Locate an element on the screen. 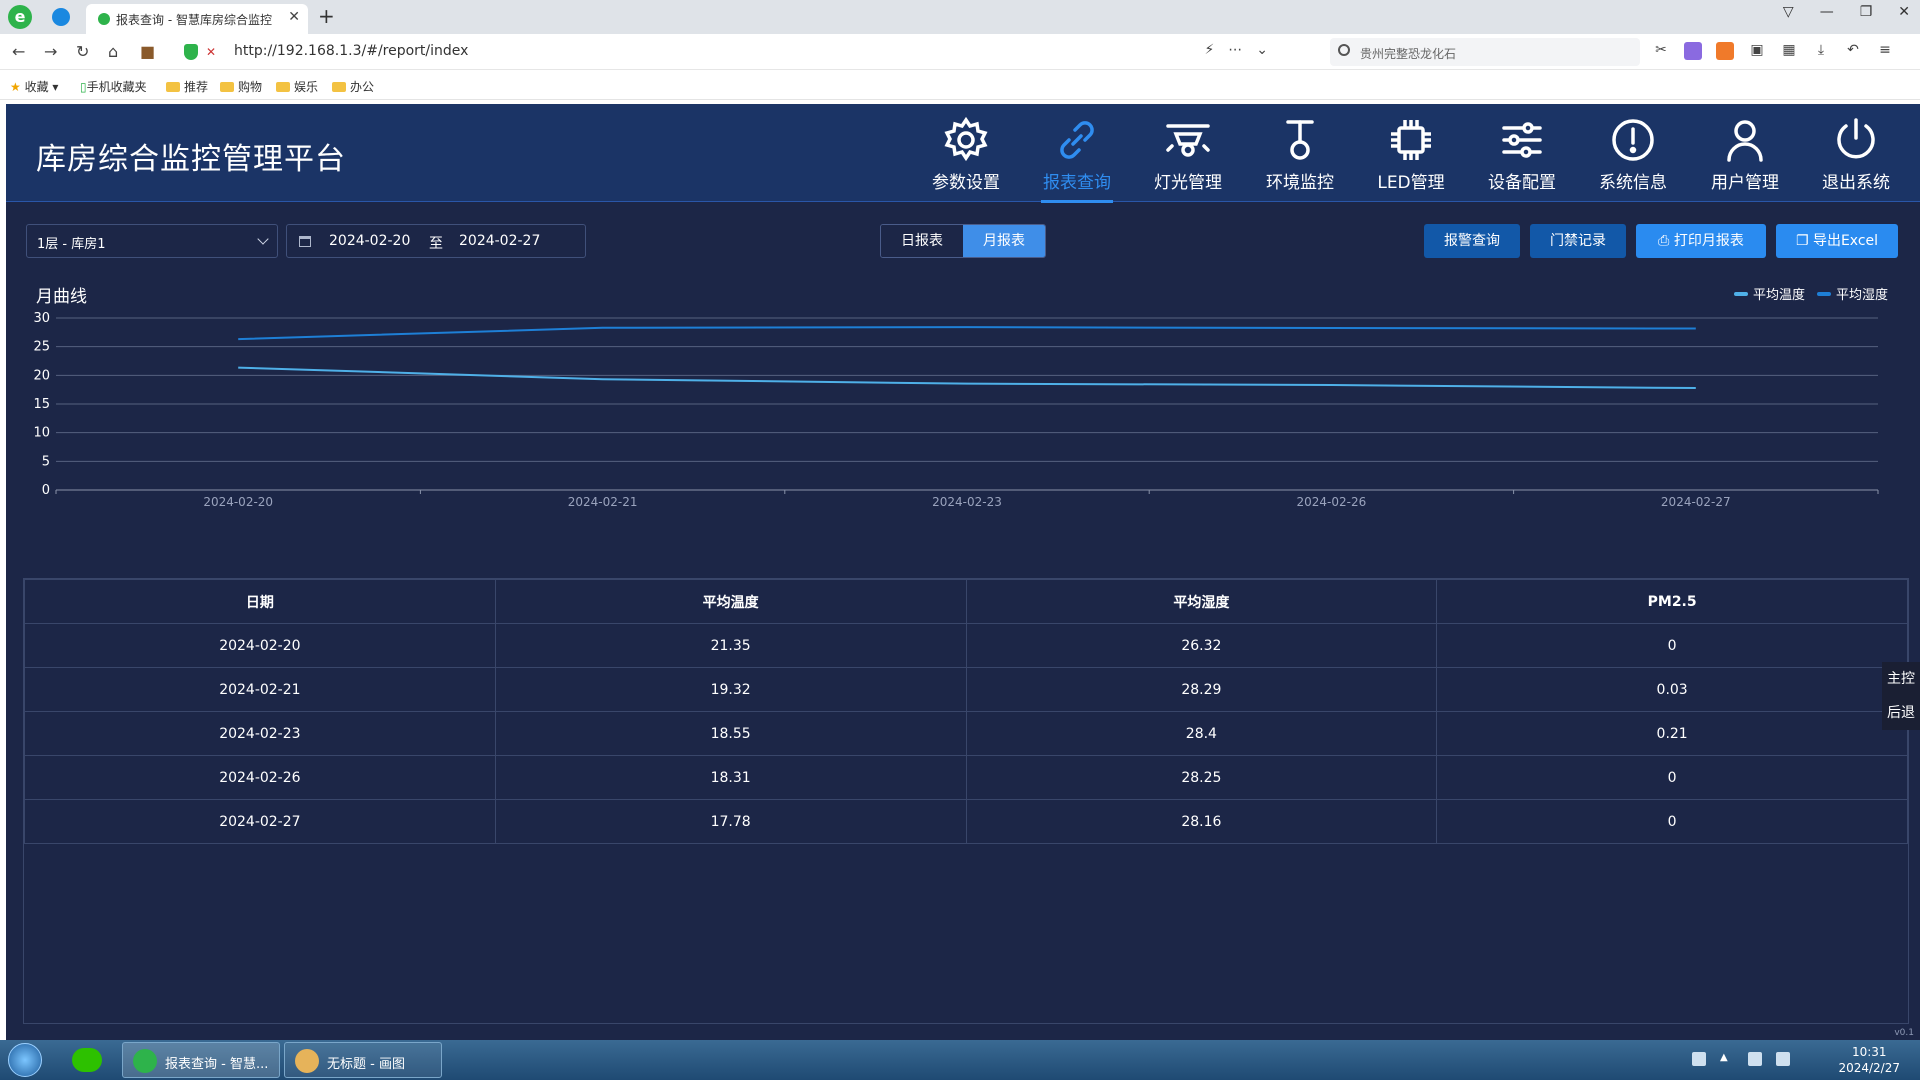 This screenshot has width=1920, height=1080. cell-humidity: 28.29 is located at coordinates (1201, 689).